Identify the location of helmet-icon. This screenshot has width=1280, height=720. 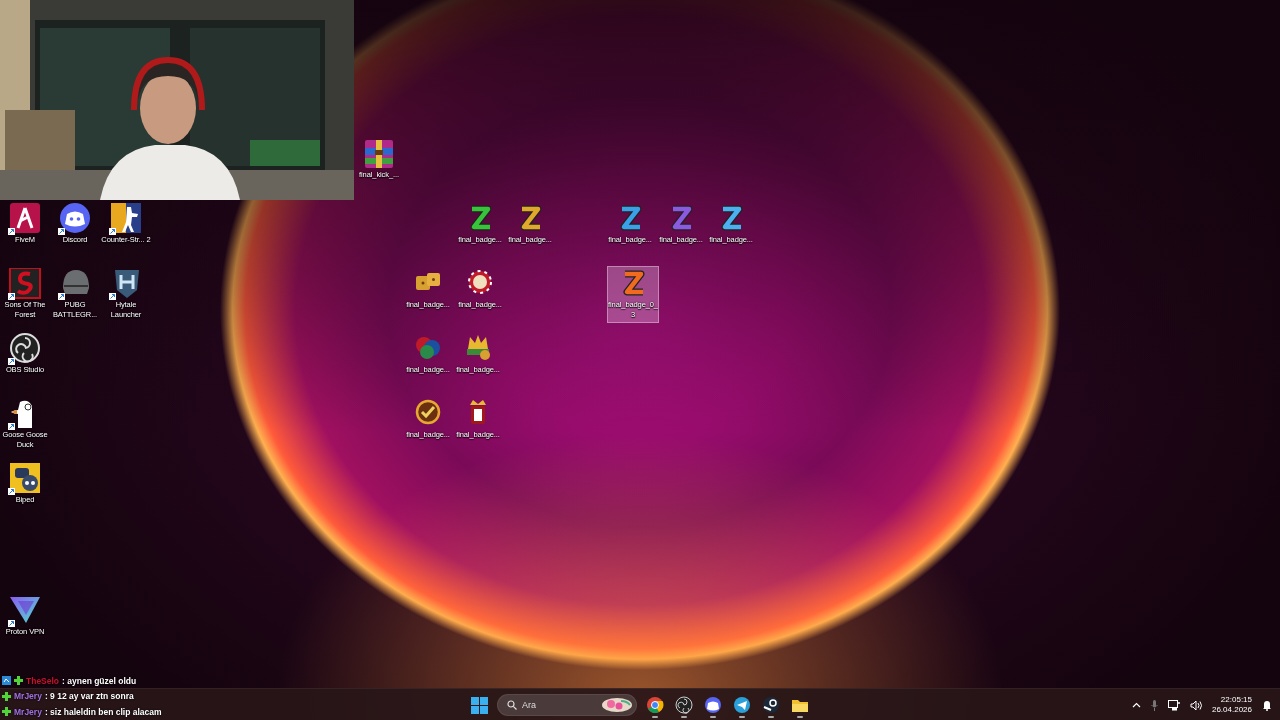
(75, 284).